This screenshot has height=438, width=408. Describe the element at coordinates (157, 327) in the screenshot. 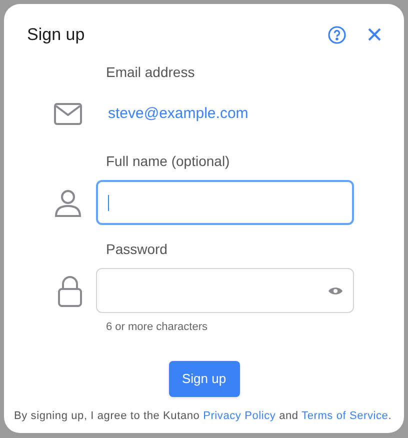

I see `password-hint: 6 or more characters` at that location.